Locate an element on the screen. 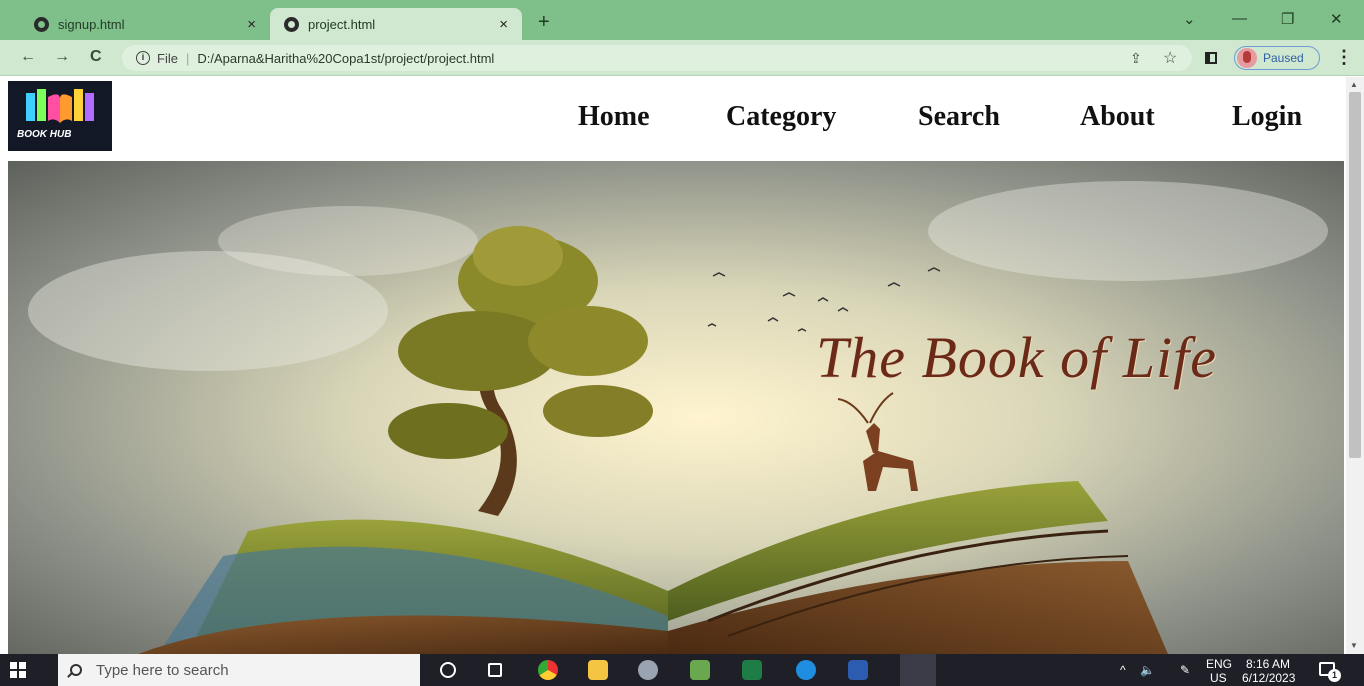  scheme-label: File is located at coordinates (167, 58).